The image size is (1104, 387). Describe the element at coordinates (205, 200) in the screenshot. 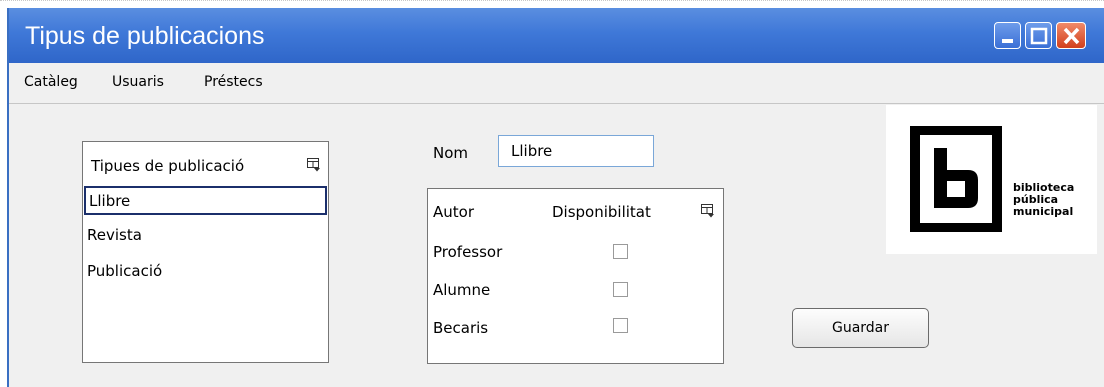

I see `list-item-llibre: Llibre` at that location.